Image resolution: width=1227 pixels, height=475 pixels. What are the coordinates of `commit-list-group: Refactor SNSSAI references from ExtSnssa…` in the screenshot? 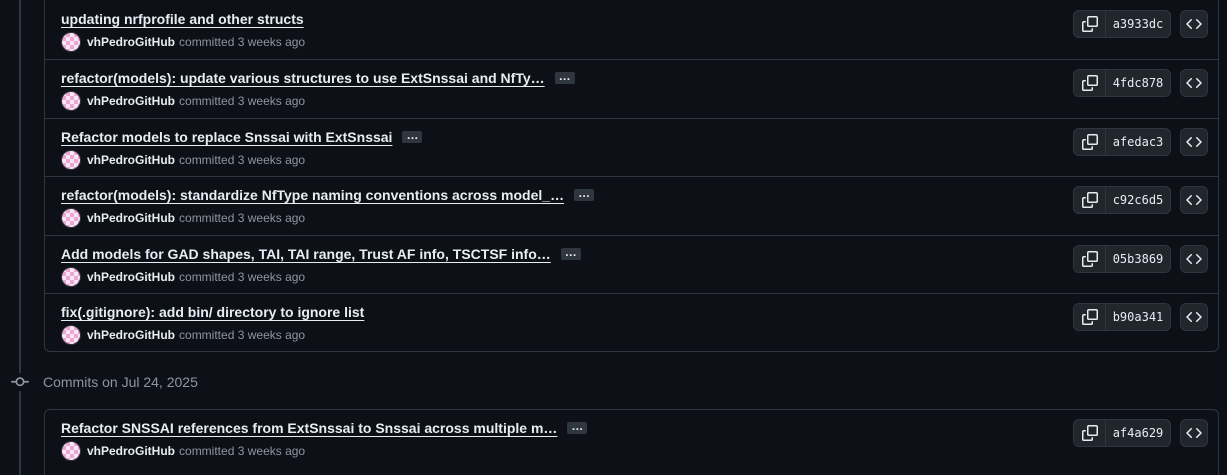 It's located at (631, 442).